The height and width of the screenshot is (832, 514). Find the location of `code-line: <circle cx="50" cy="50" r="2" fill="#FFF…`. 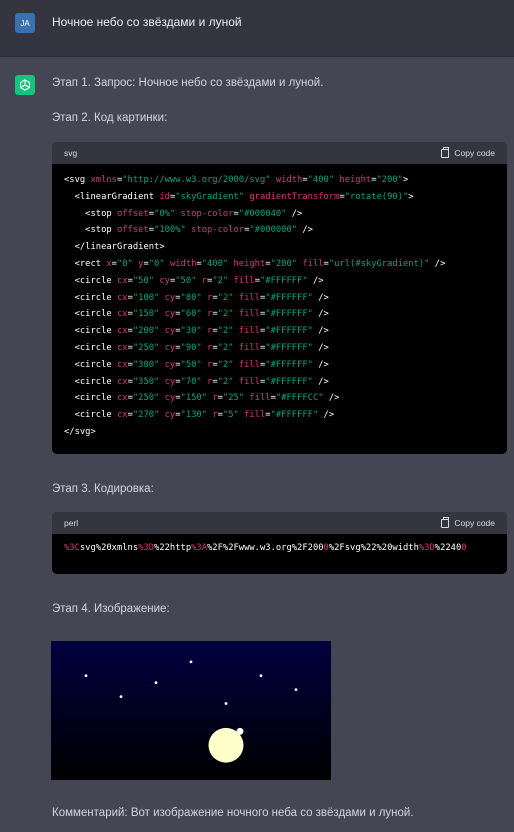

code-line: <circle cx="50" cy="50" r="2" fill="#FFF… is located at coordinates (194, 280).